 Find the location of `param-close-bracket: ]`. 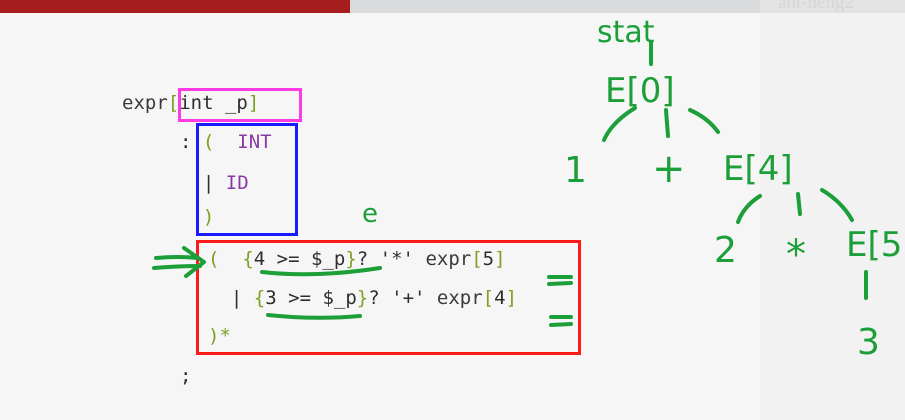

param-close-bracket: ] is located at coordinates (253, 103).